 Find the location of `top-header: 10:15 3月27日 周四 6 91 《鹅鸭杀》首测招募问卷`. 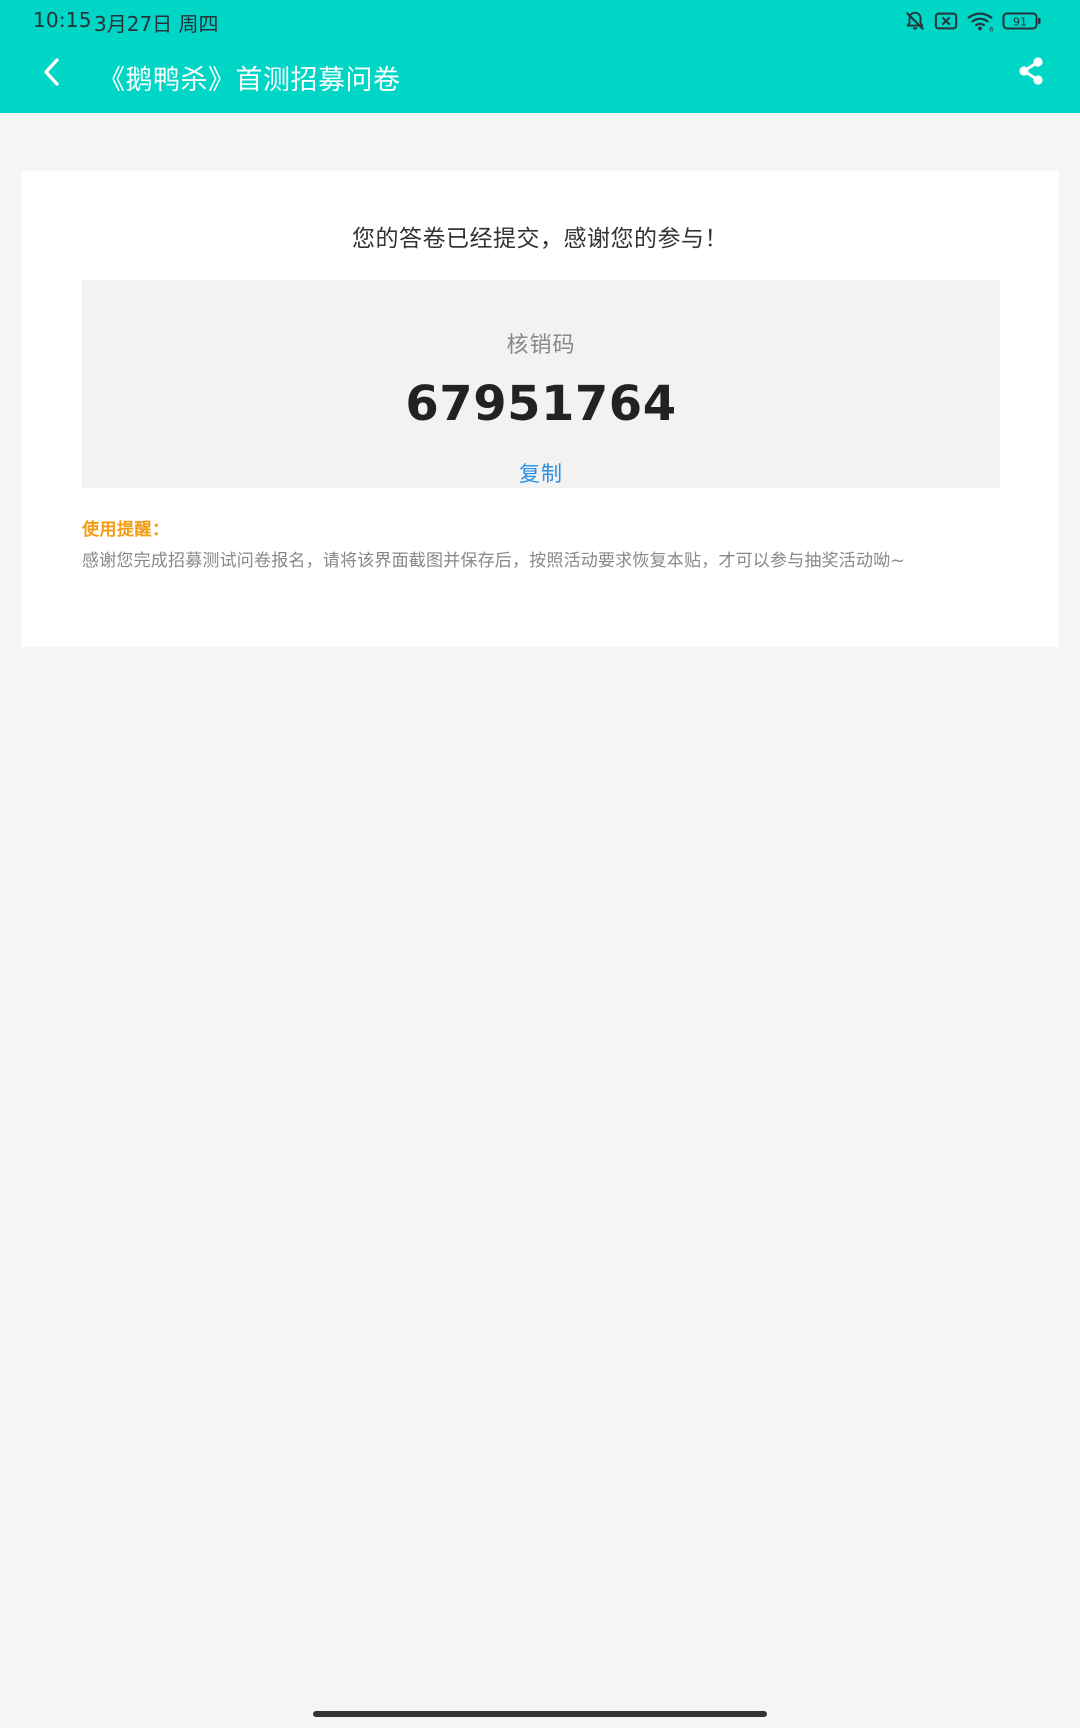

top-header: 10:15 3月27日 周四 6 91 《鹅鸭杀》首测招募问卷 is located at coordinates (540, 56).